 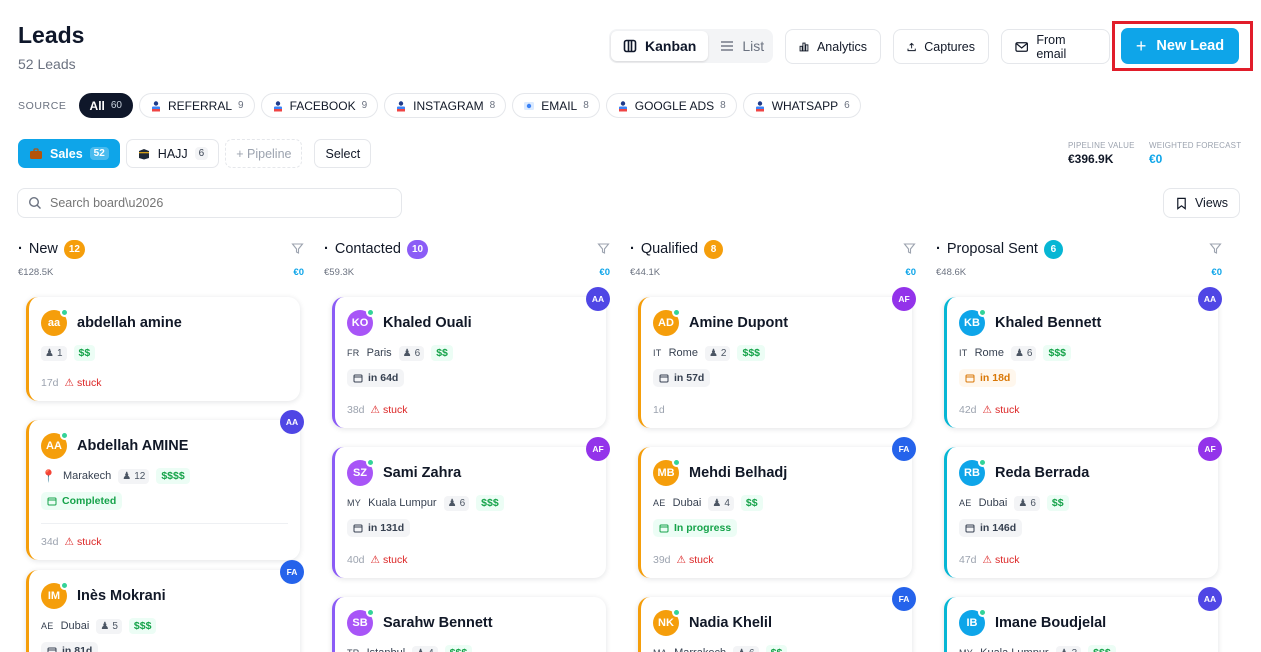 I want to click on source-chip-email: EMAIL 8, so click(x=556, y=105).